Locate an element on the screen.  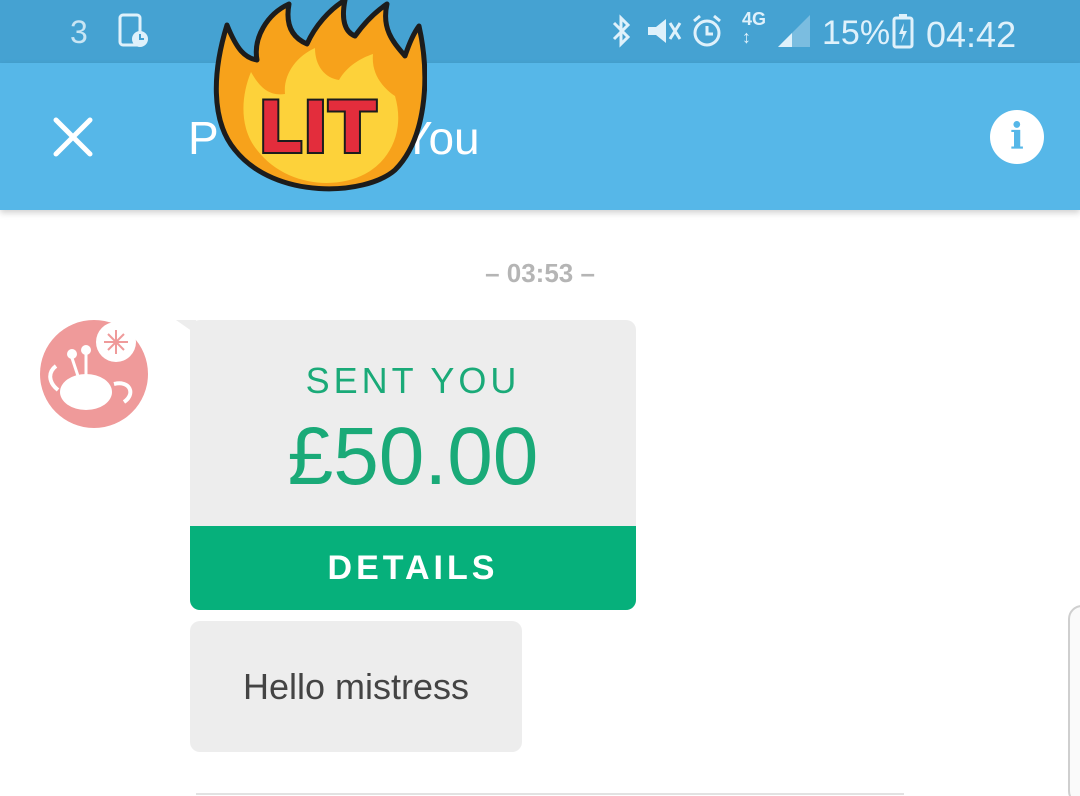
clock: 04:42 is located at coordinates (971, 34).